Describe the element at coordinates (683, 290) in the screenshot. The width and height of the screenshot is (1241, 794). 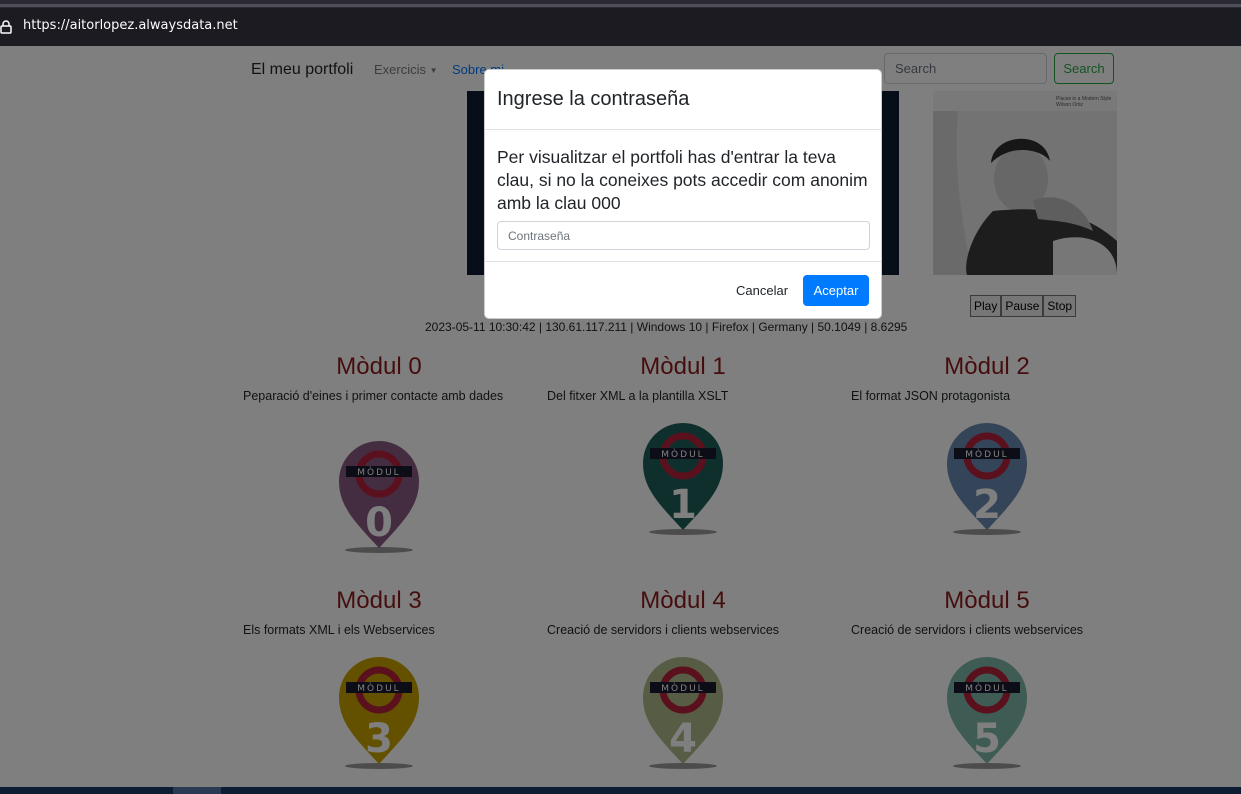
I see `modal-footer: Cancelar Aceptar` at that location.